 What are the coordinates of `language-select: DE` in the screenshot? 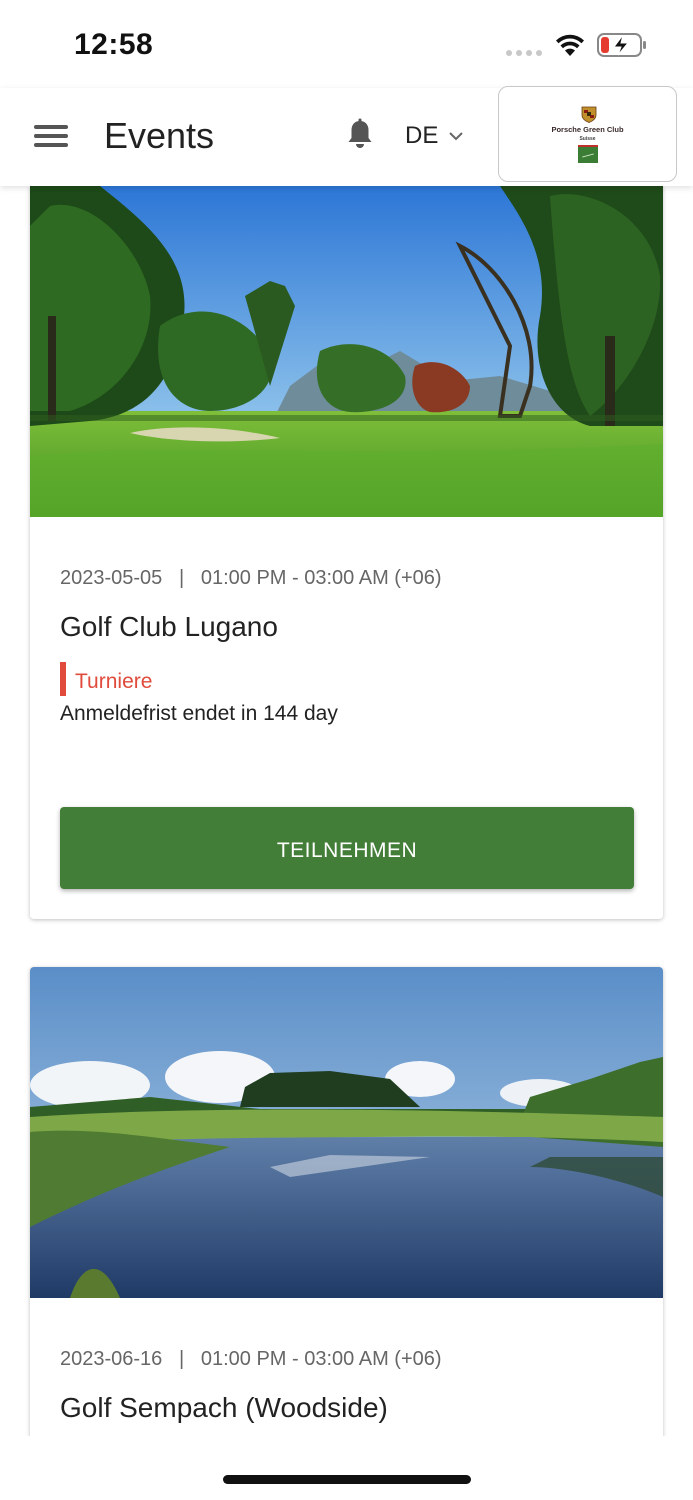 It's located at (434, 136).